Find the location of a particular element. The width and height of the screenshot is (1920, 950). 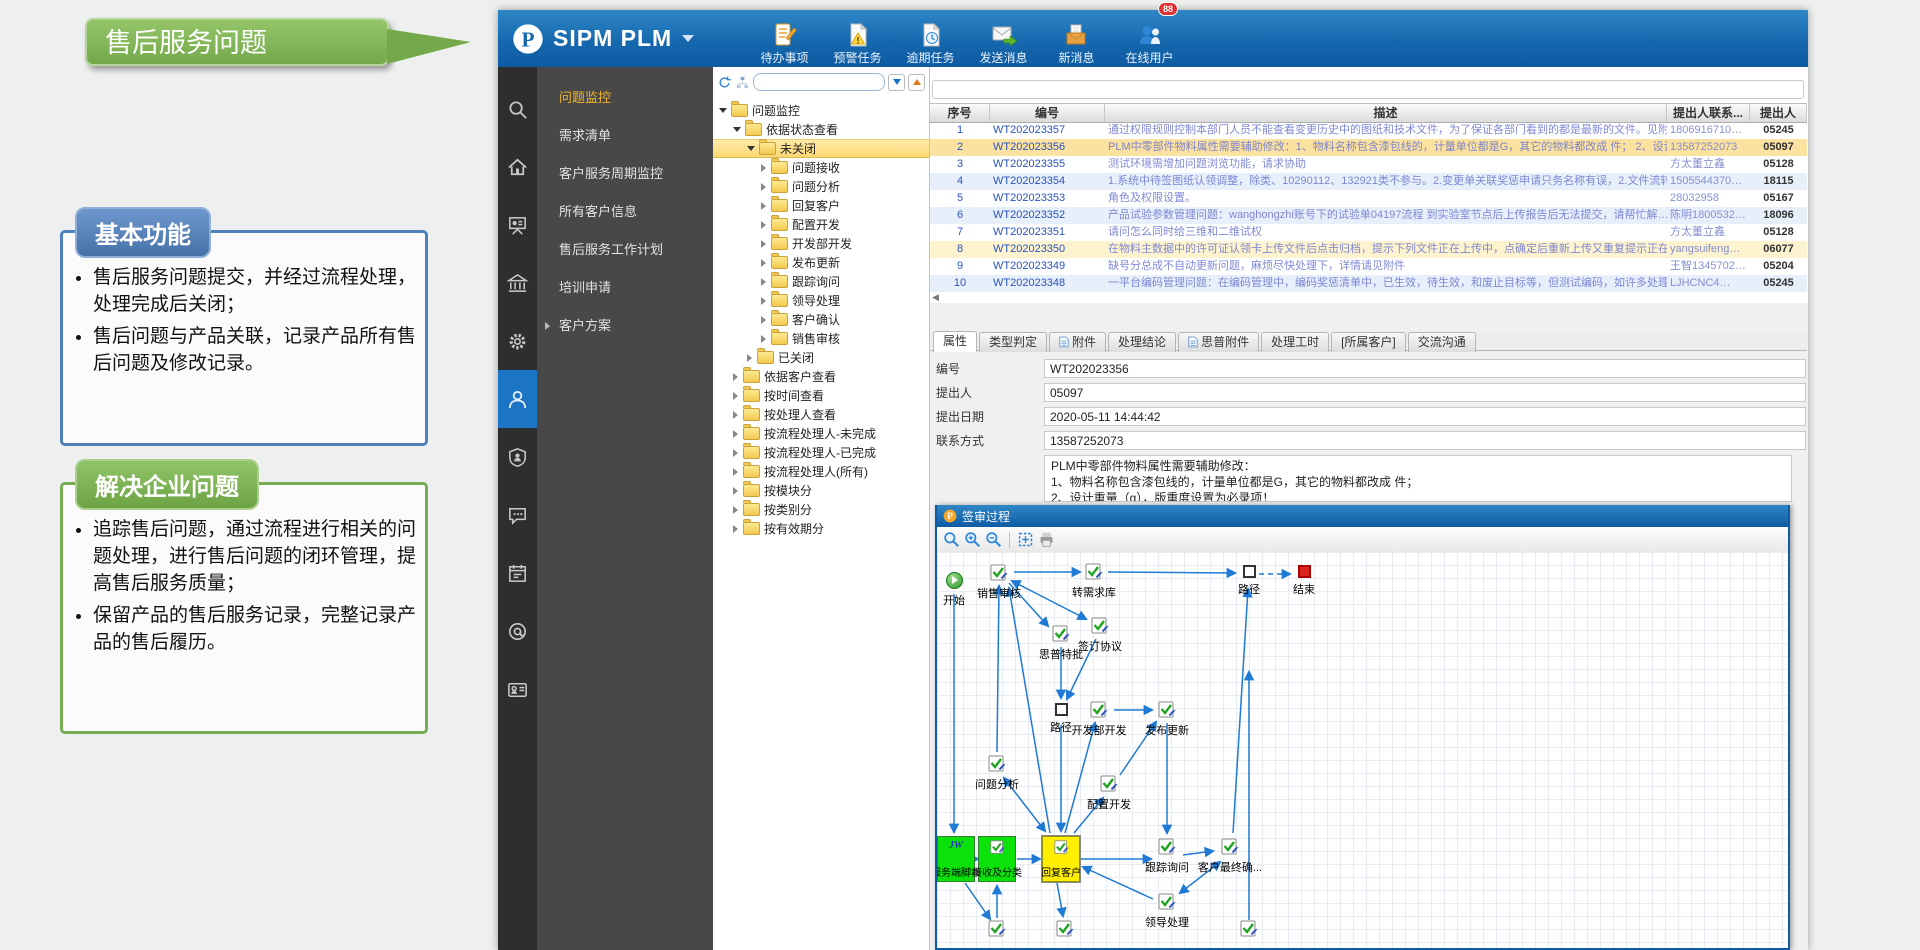

flow-node-问题分析: 问题分析 is located at coordinates (997, 773).